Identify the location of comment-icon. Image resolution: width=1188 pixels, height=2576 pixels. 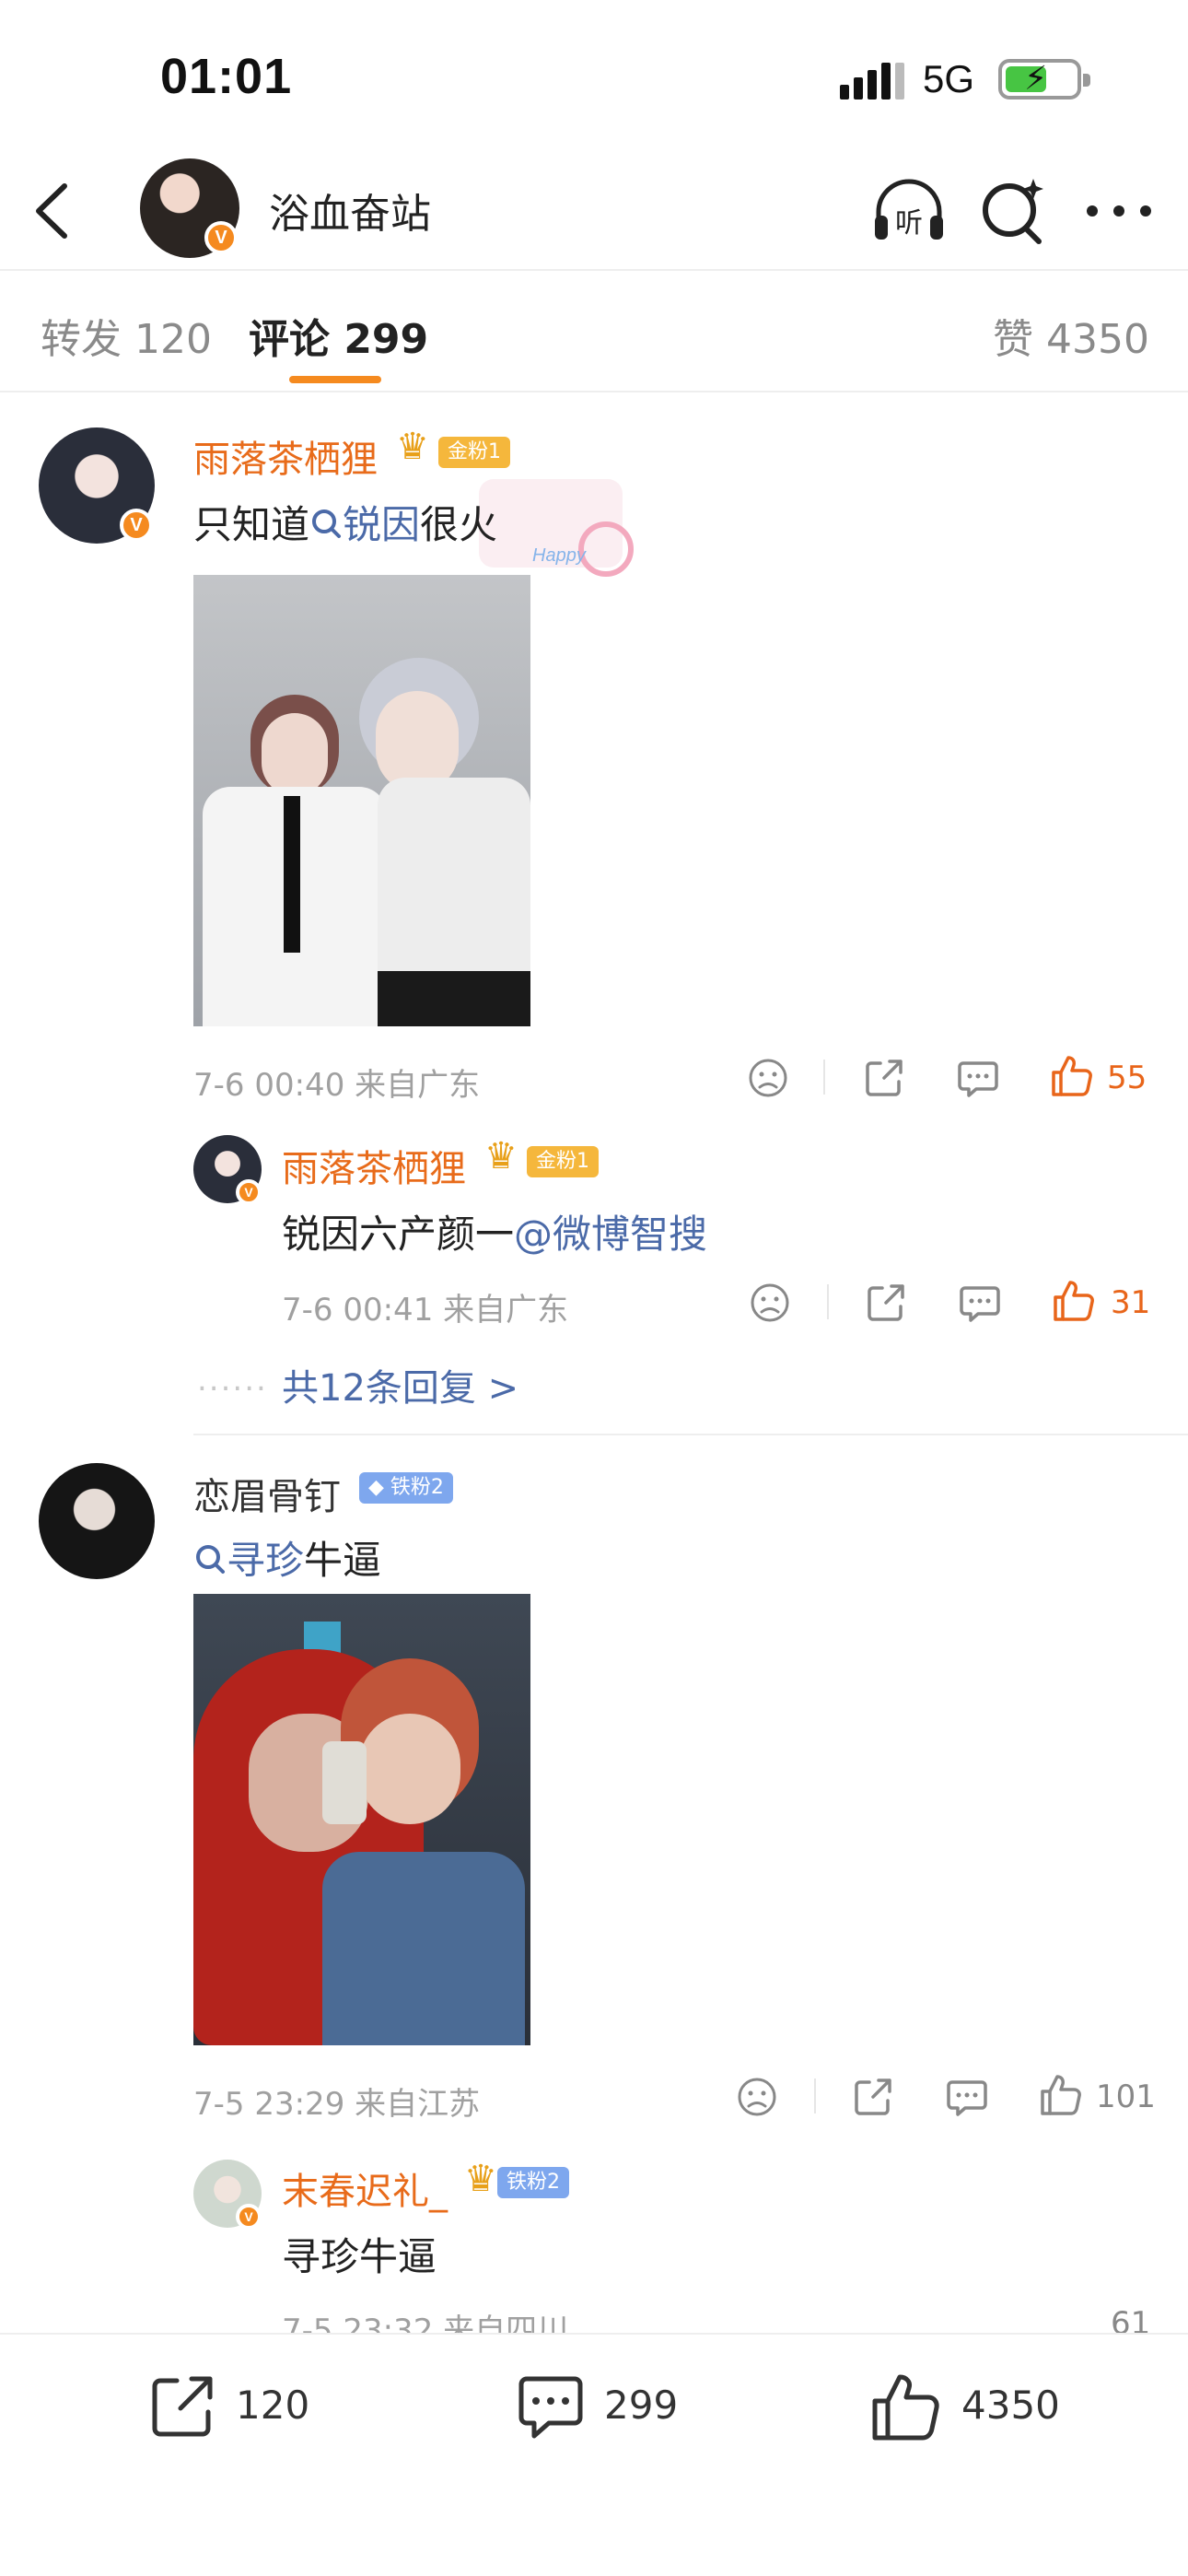
(551, 2406).